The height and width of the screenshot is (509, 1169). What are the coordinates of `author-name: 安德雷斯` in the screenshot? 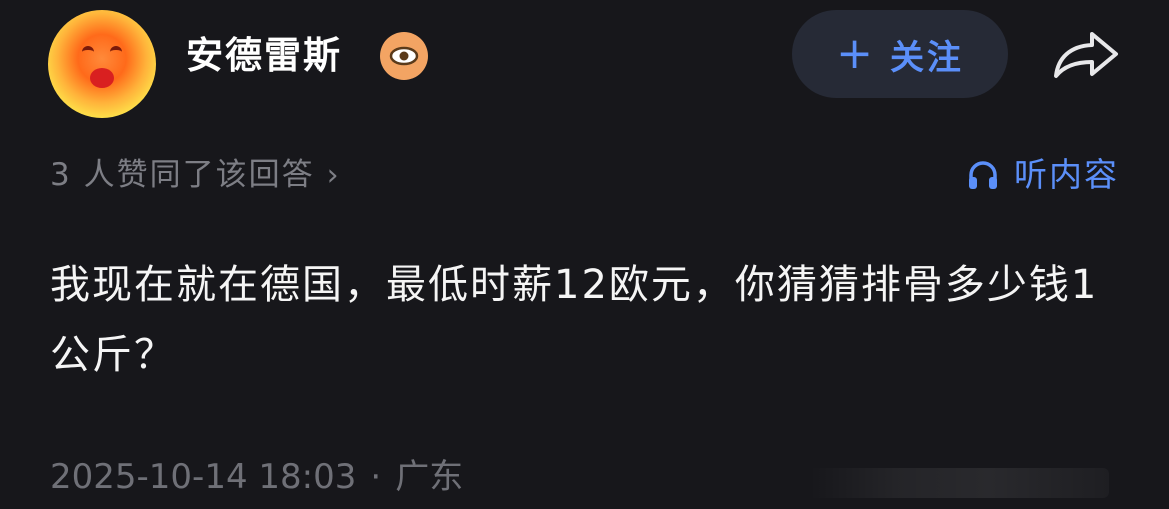 It's located at (264, 56).